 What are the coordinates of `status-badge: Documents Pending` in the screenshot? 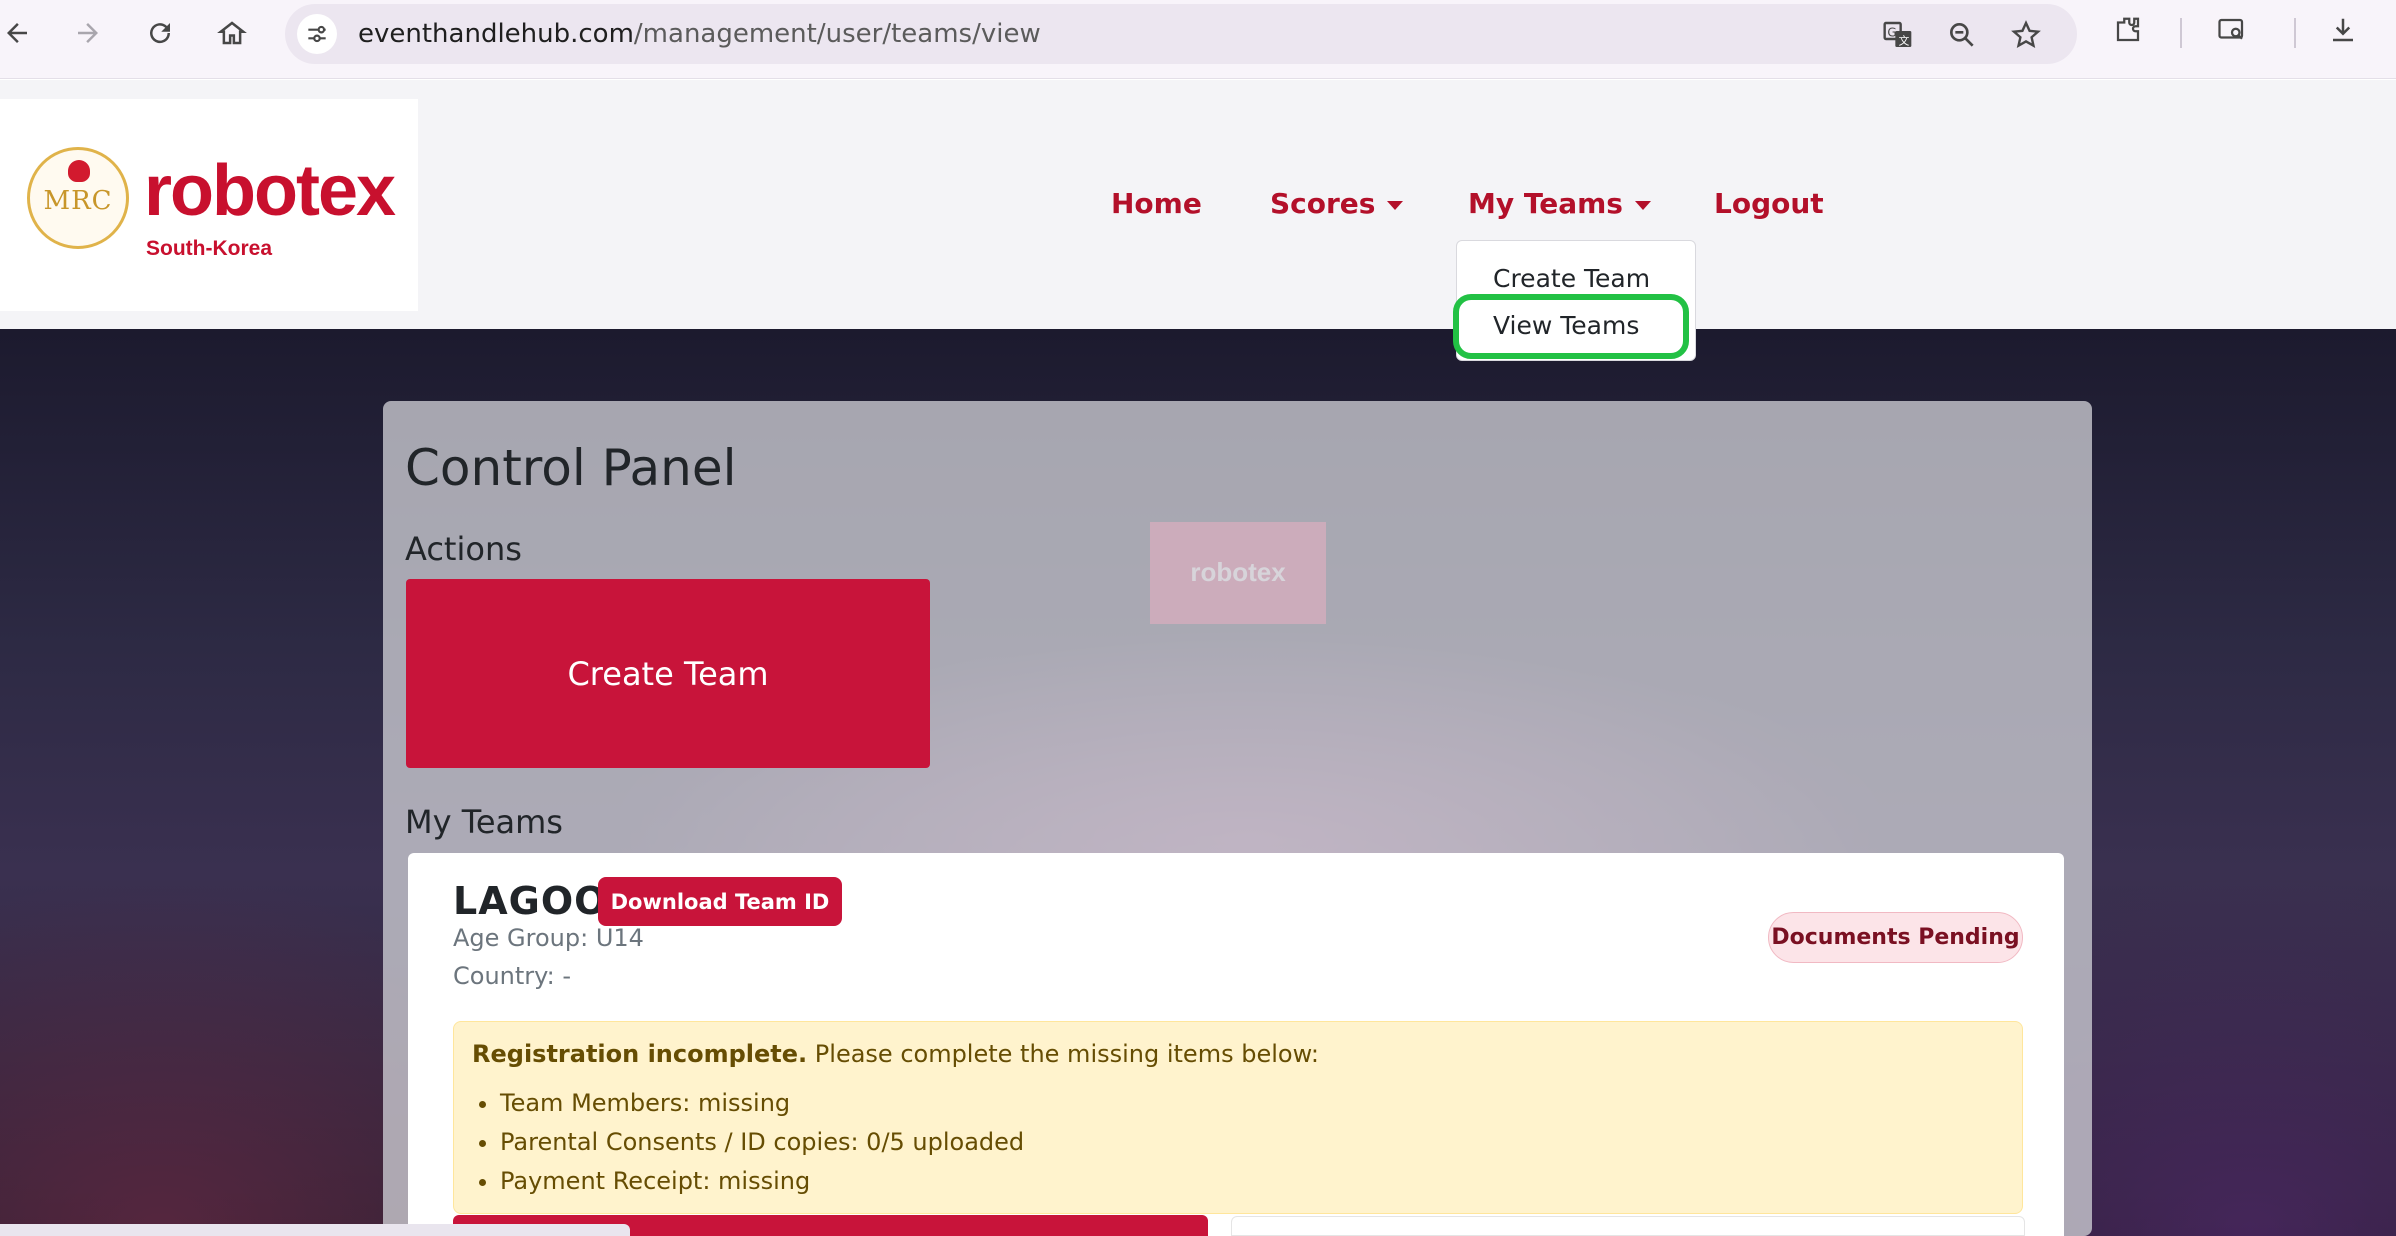 It's located at (1895, 937).